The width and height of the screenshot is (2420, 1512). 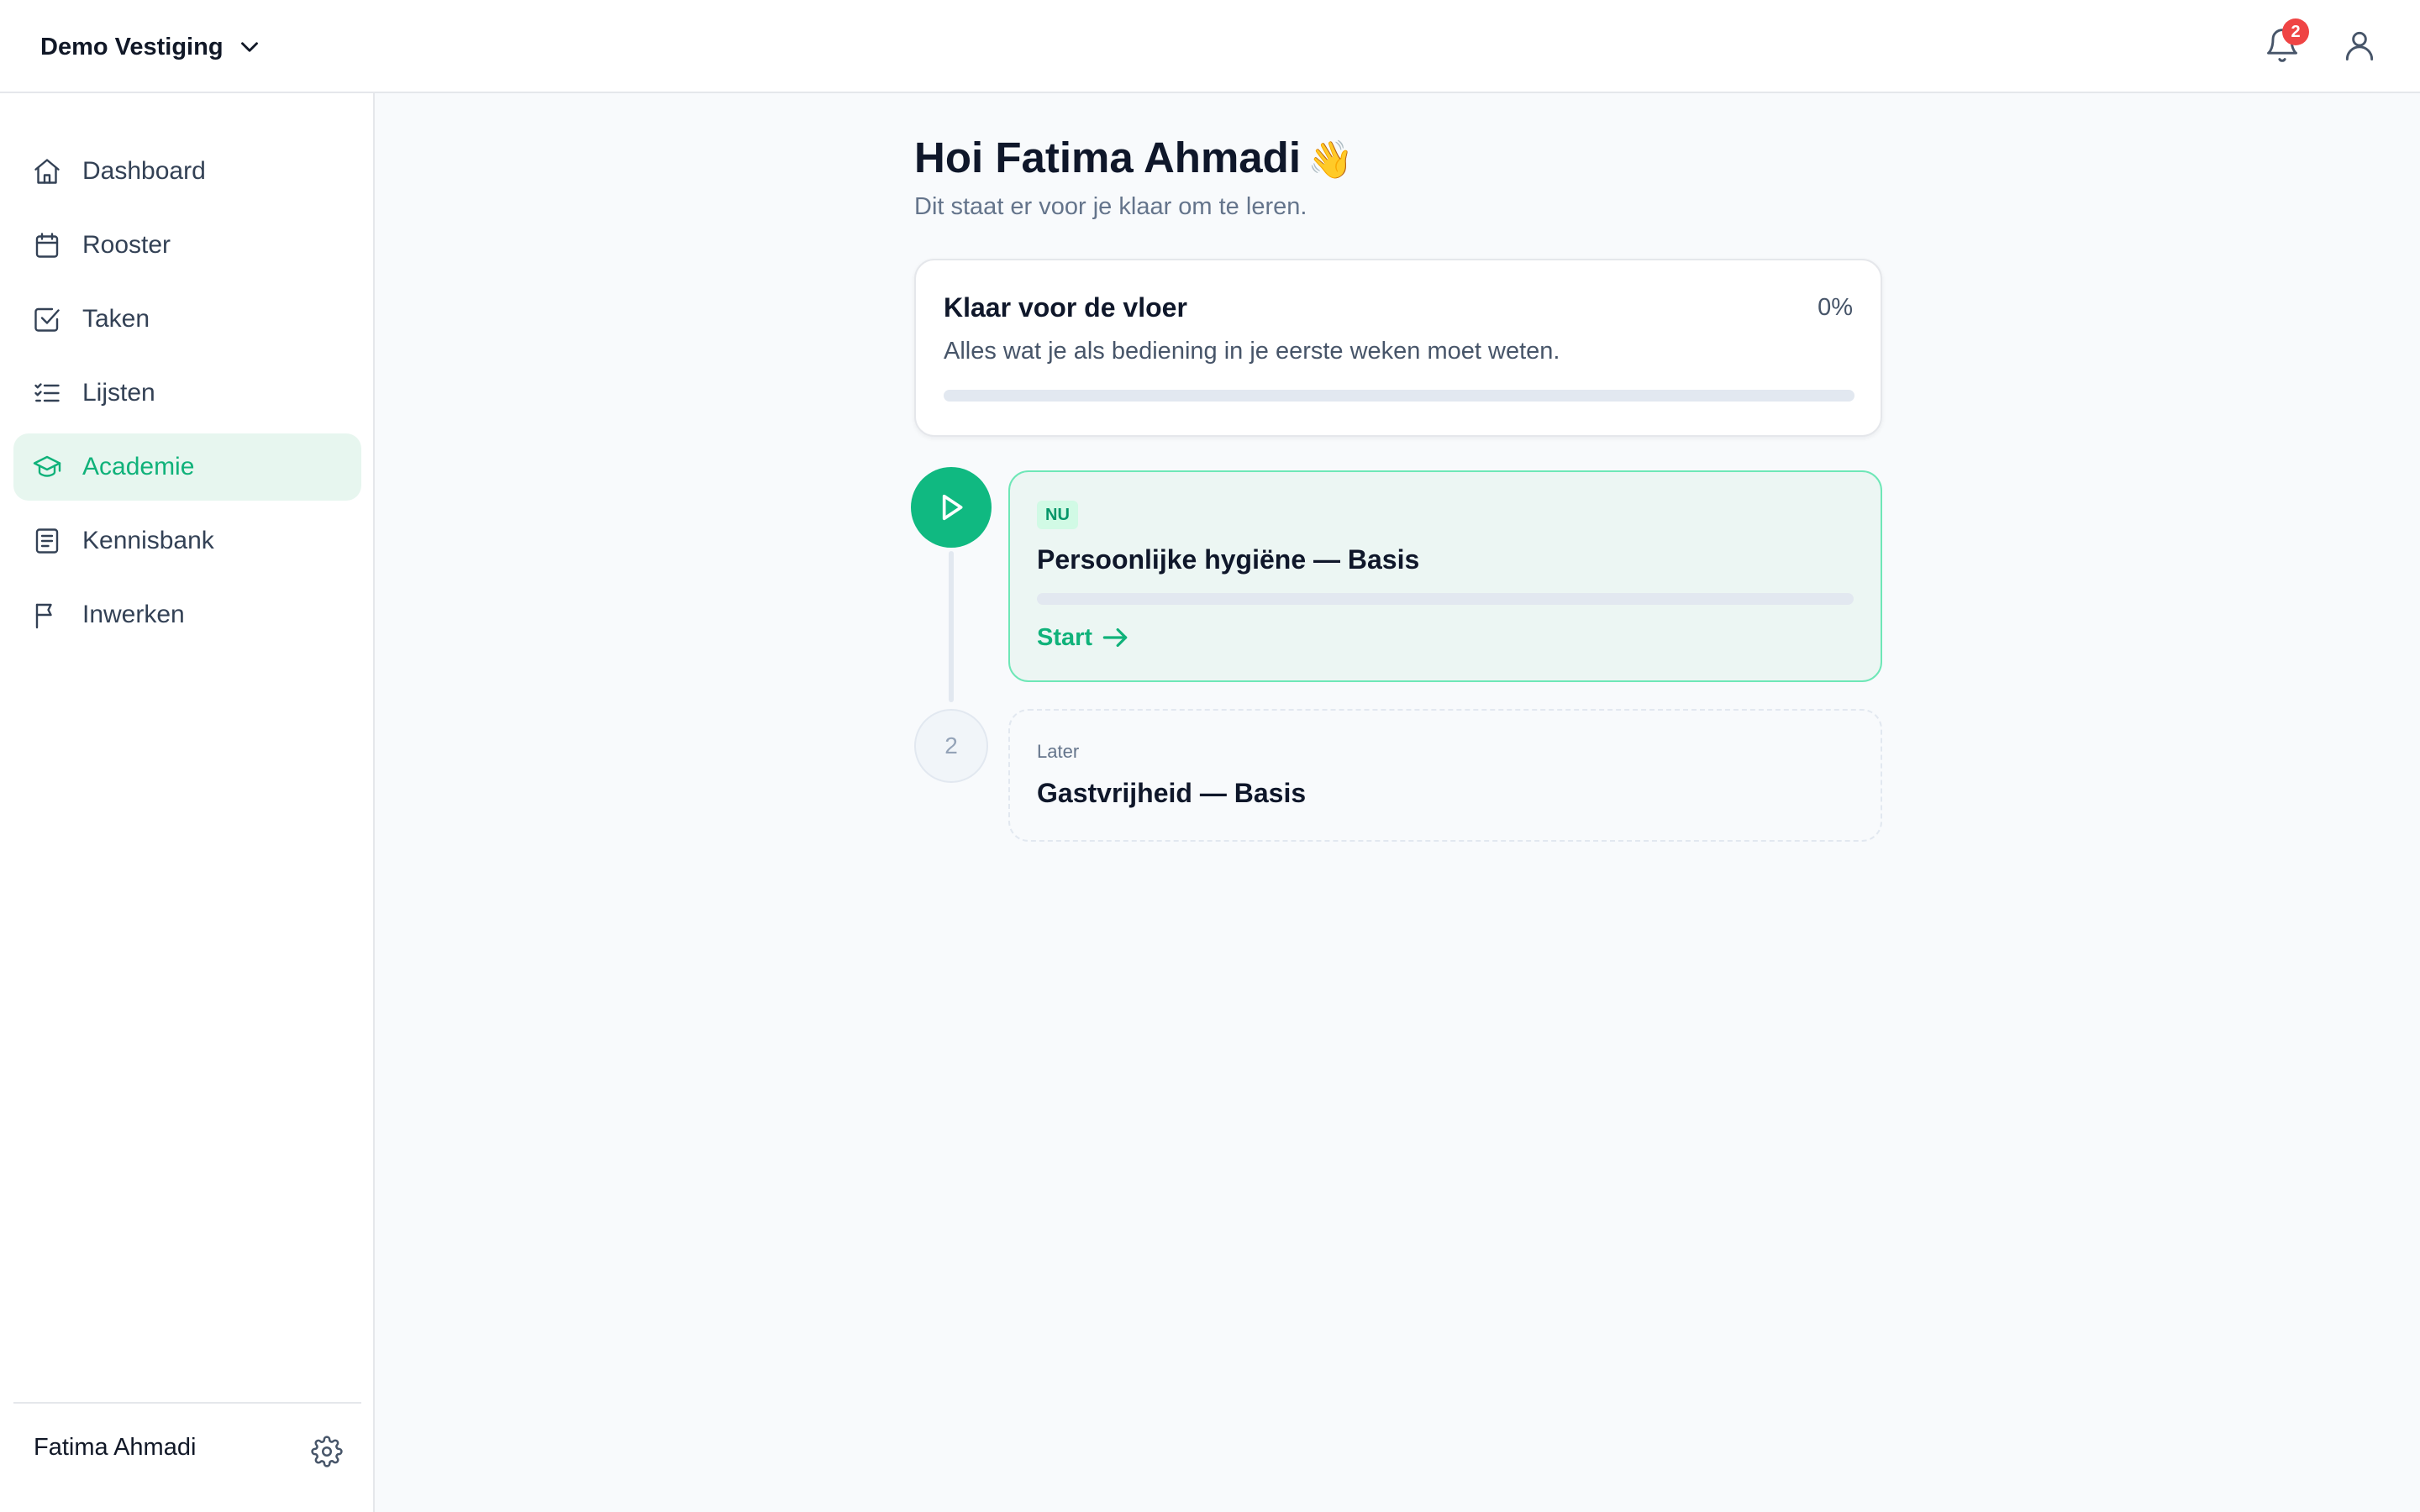 I want to click on user-icon, so click(x=2359, y=45).